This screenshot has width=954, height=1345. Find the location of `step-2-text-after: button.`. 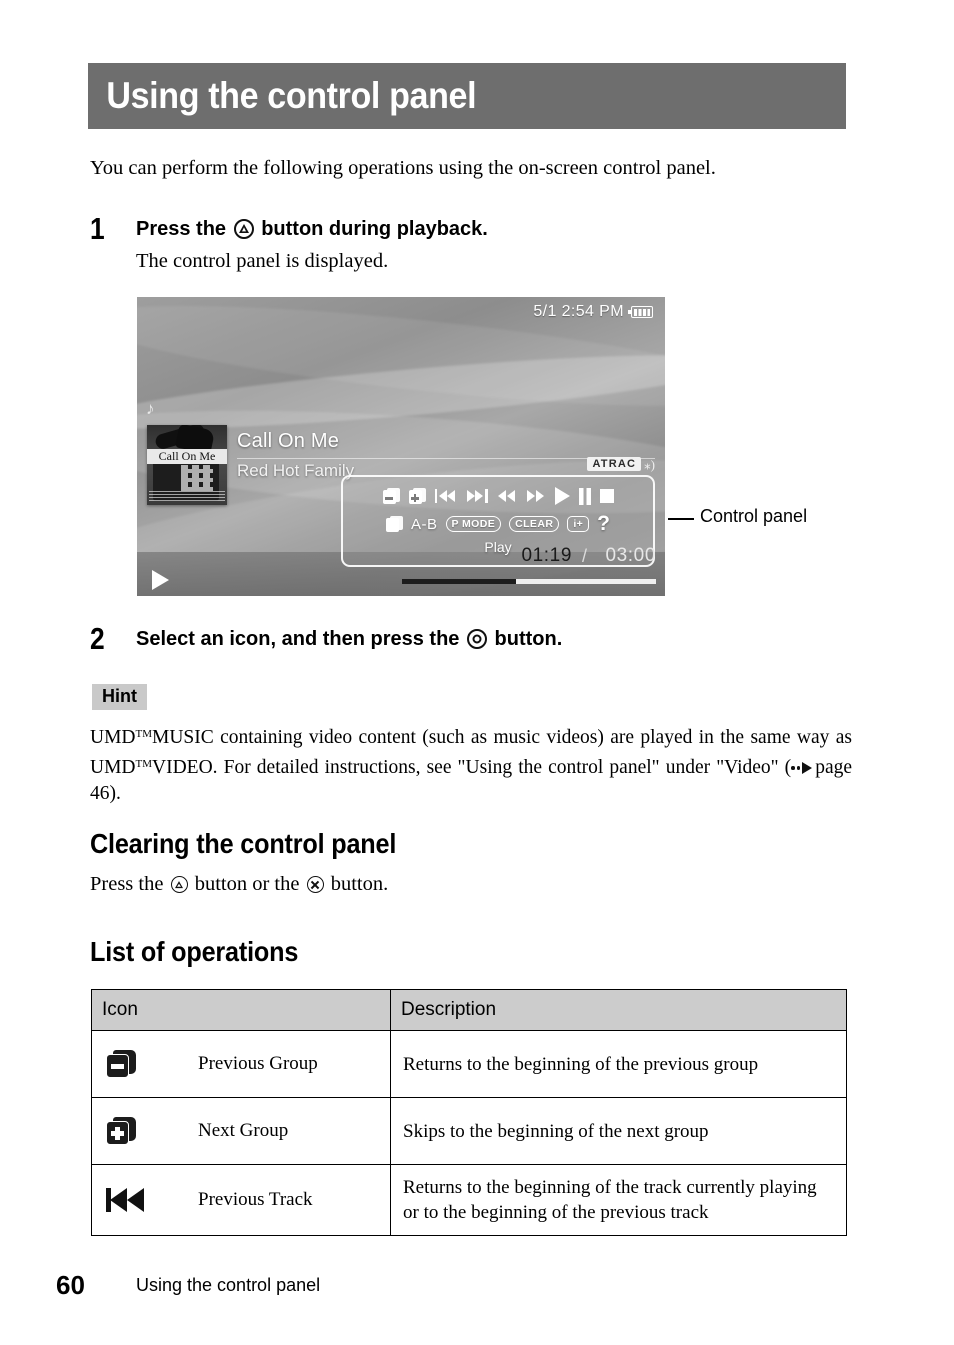

step-2-text-after: button. is located at coordinates (528, 639).